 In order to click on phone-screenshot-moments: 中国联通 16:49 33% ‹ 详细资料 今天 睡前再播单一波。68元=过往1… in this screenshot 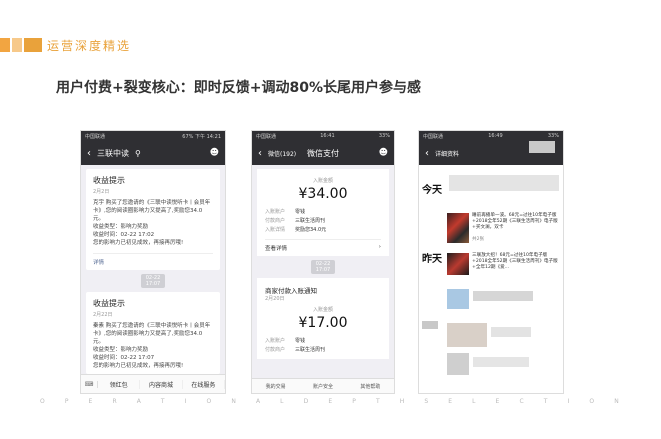, I will do `click(491, 262)`.